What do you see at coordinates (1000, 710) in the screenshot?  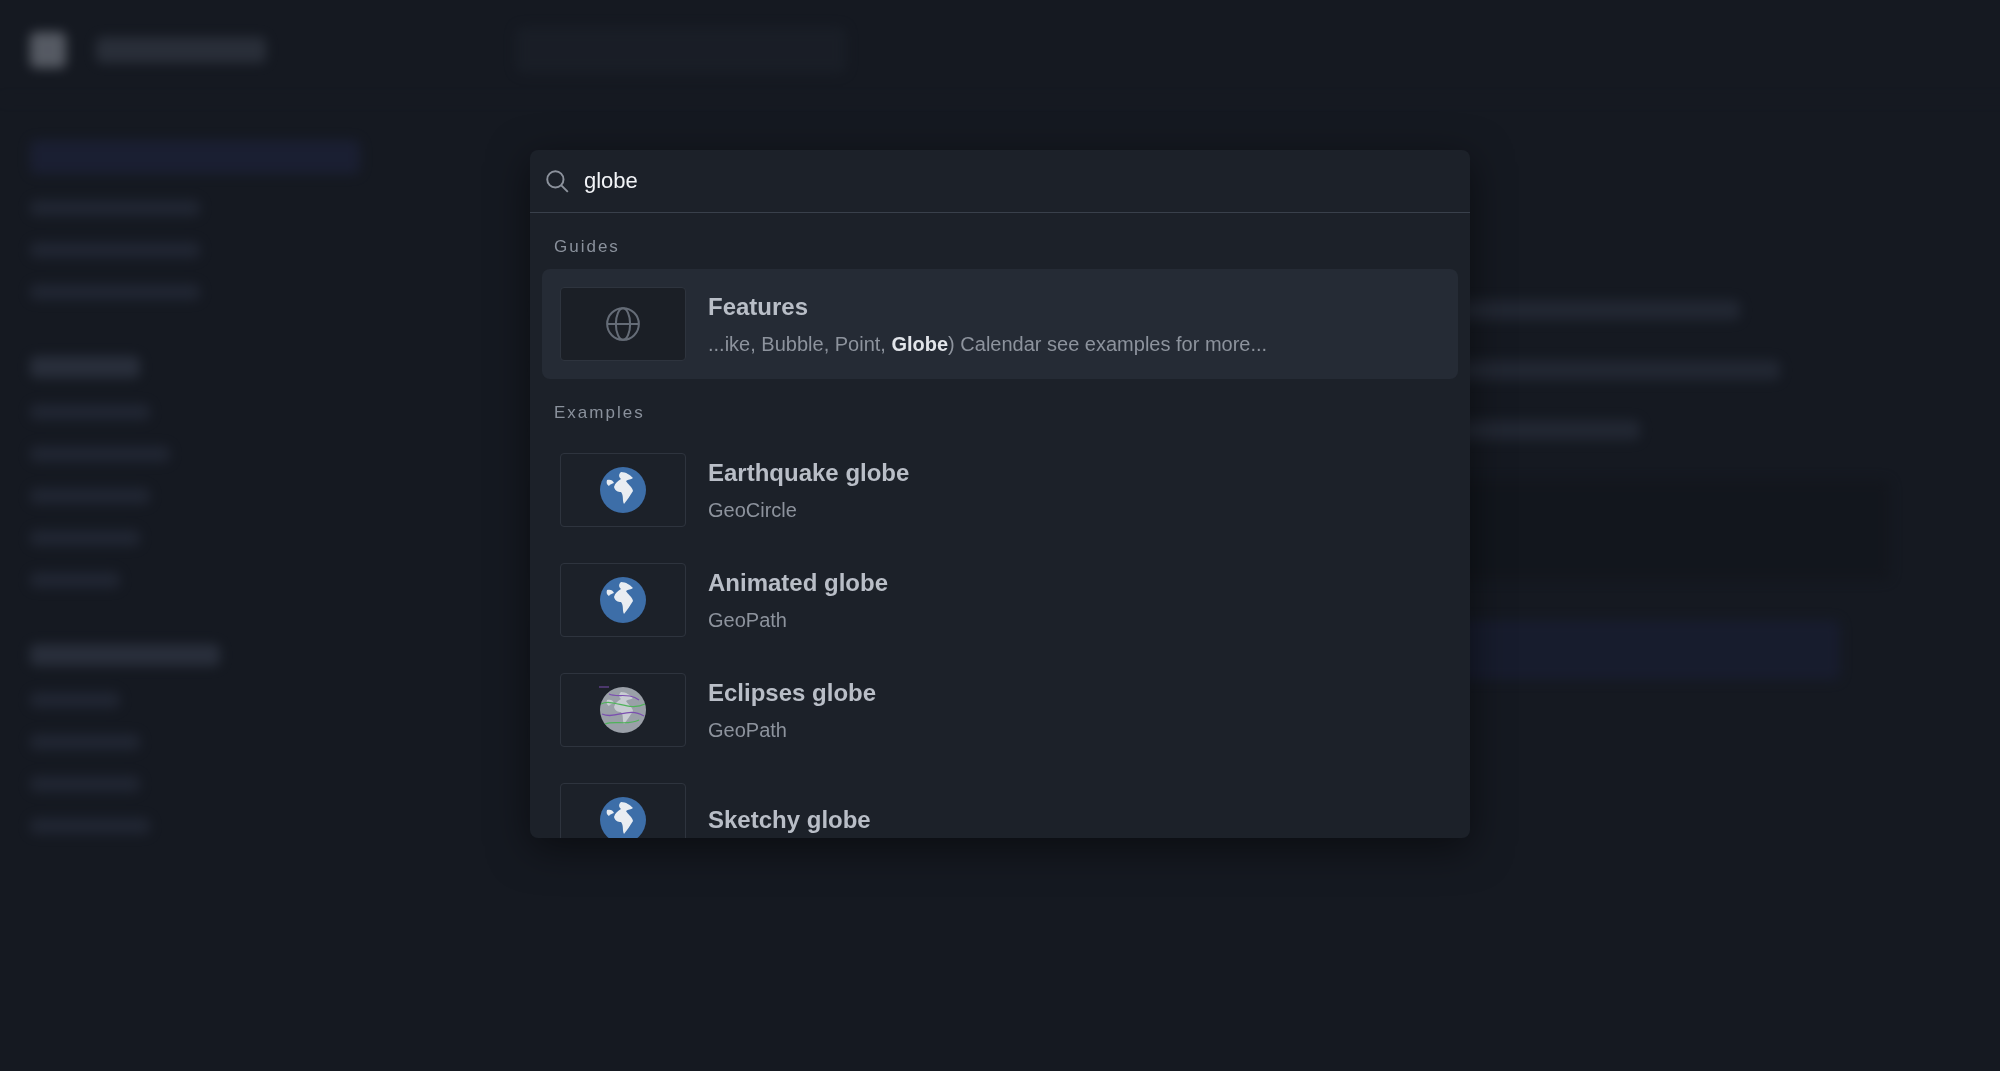 I see `search-result: Eclipses globe GeoPath` at bounding box center [1000, 710].